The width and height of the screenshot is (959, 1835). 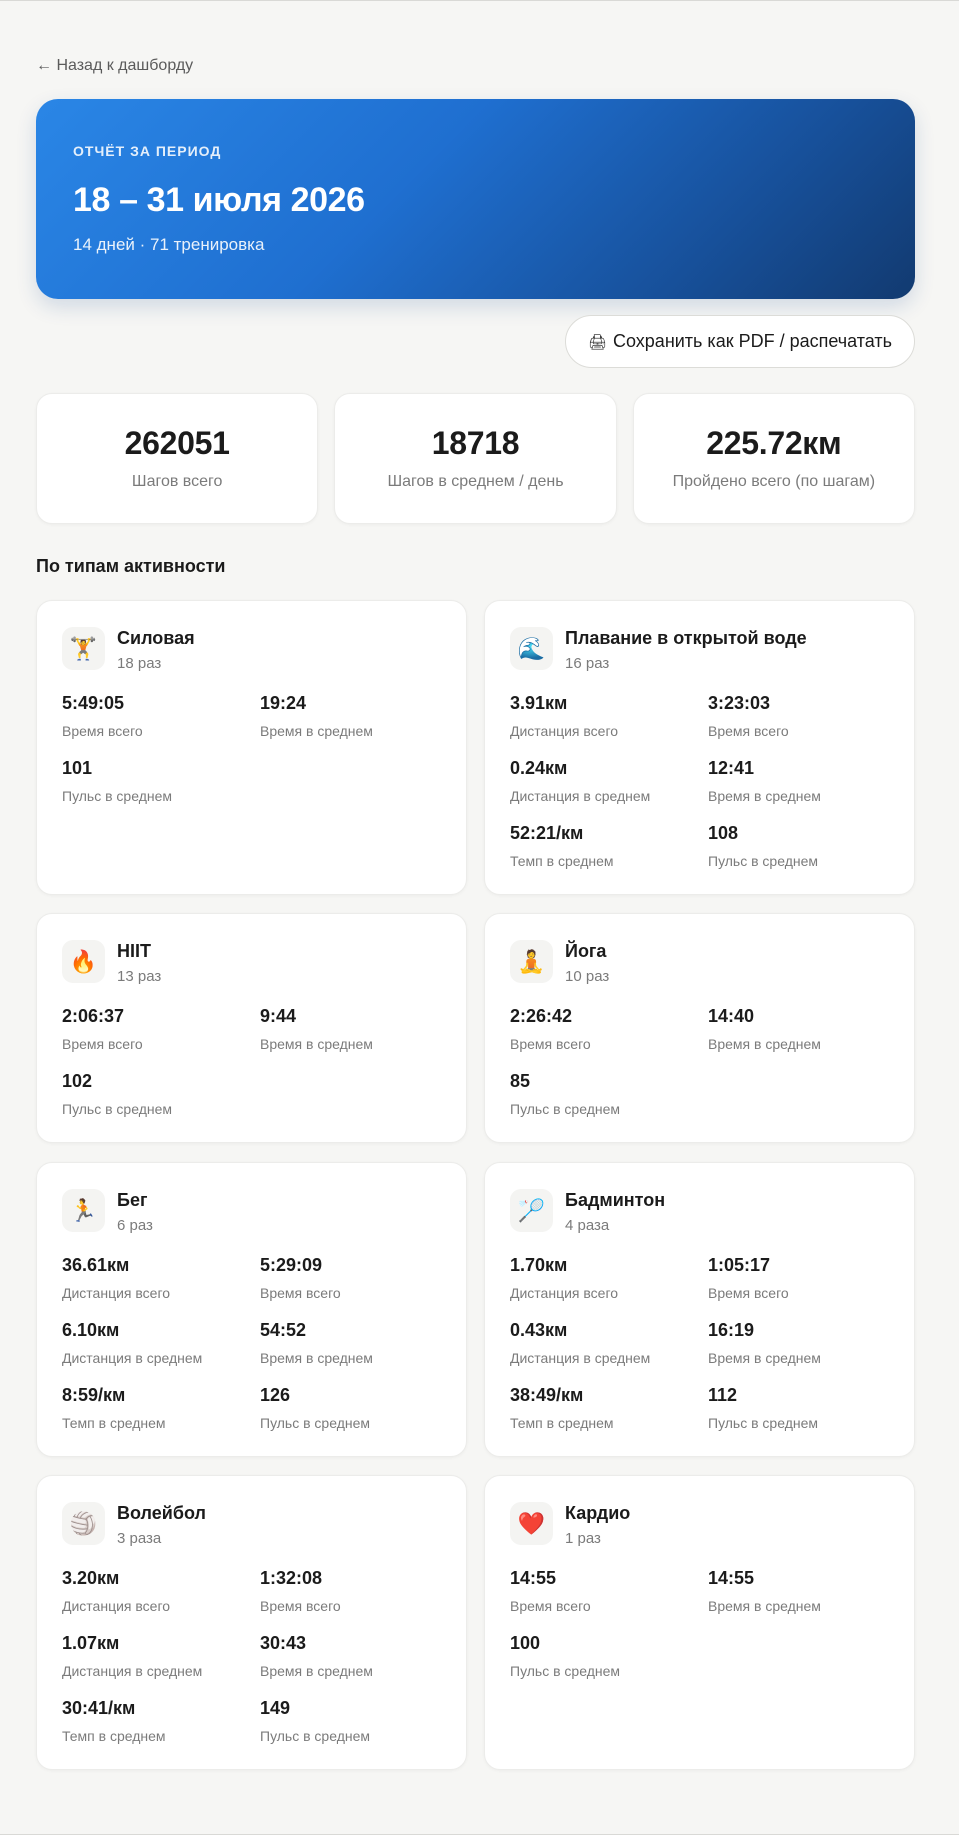 I want to click on activity-metric: 1.07км Дистанция в среднем, so click(x=157, y=1656).